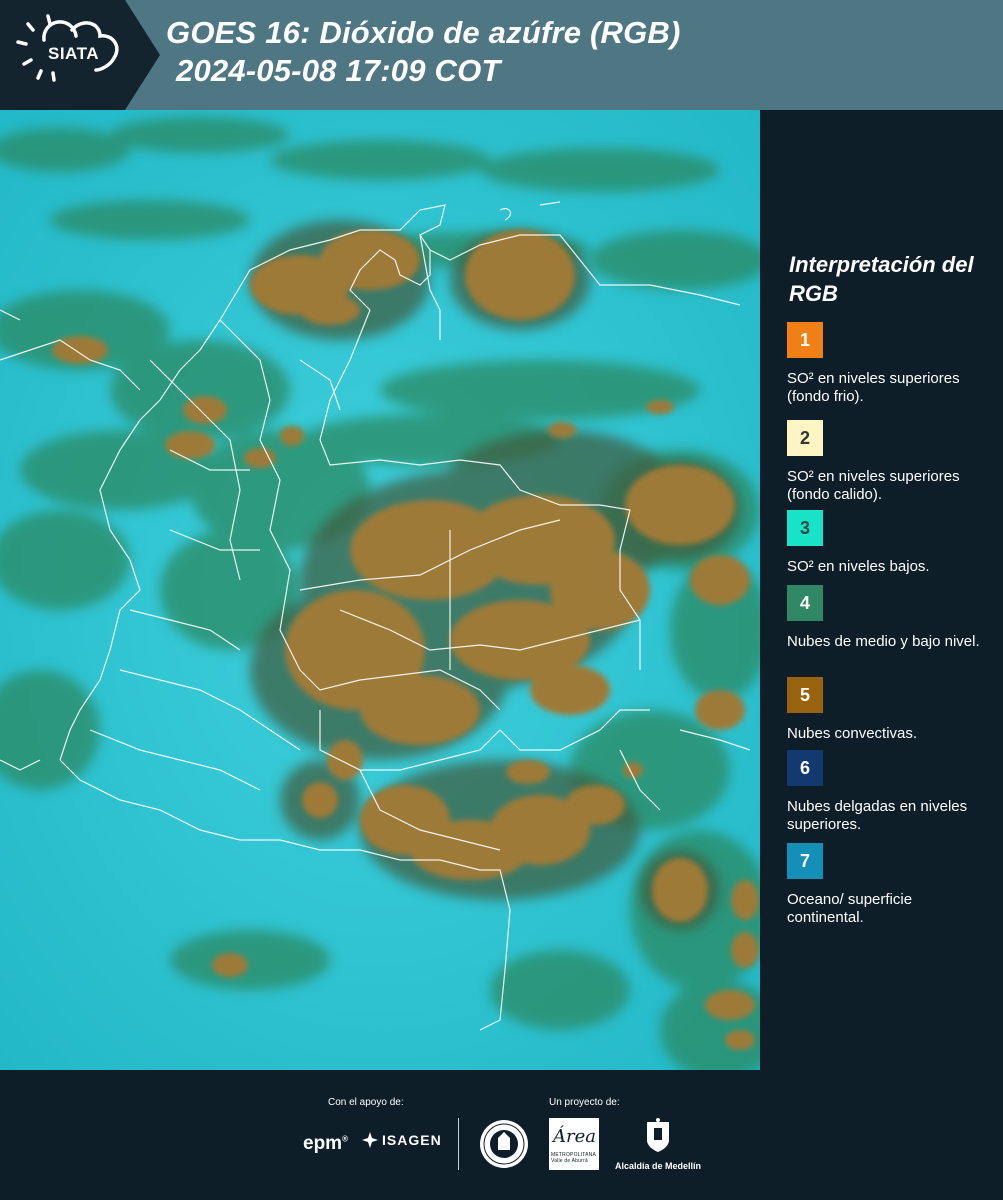 The image size is (1003, 1200). I want to click on area-logo-subtext: METROPOLITANA Valle de Aburrá, so click(573, 1158).